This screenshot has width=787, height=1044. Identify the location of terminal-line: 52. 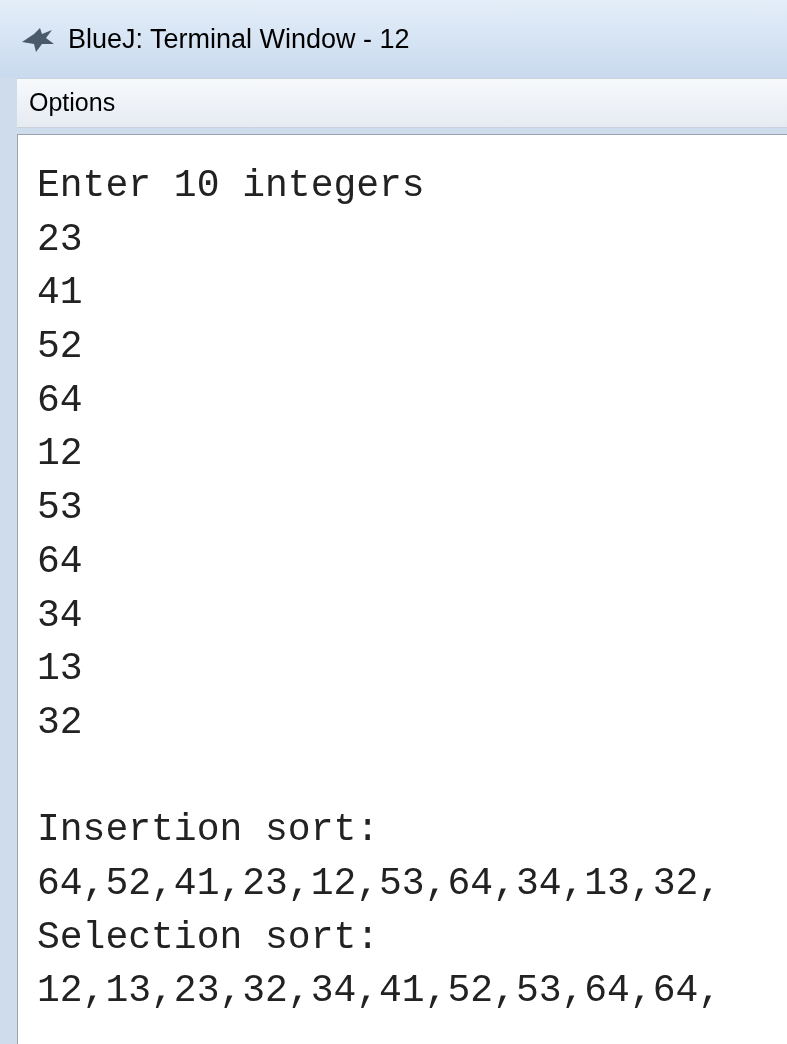
(60, 347).